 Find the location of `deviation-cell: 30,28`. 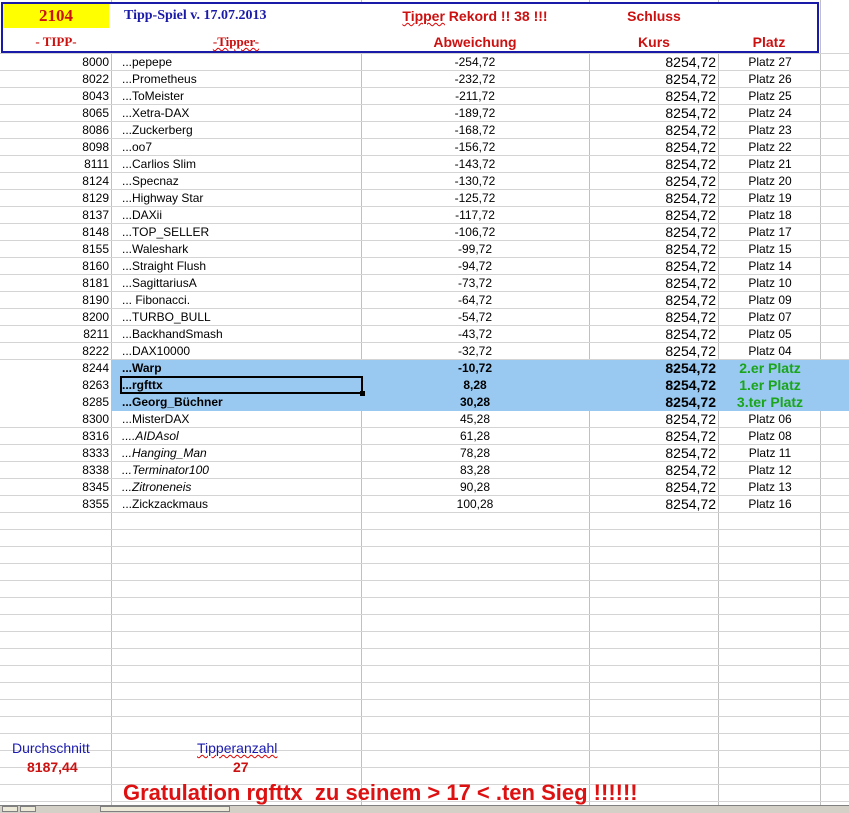

deviation-cell: 30,28 is located at coordinates (475, 402).